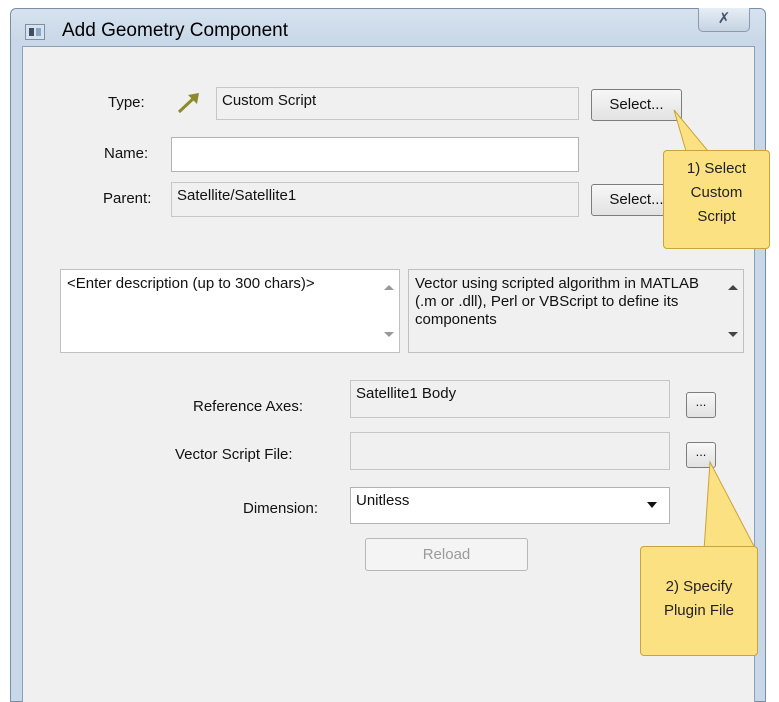 This screenshot has height=702, width=779. I want to click on callout-2-line-1: 2) Specify, so click(699, 586).